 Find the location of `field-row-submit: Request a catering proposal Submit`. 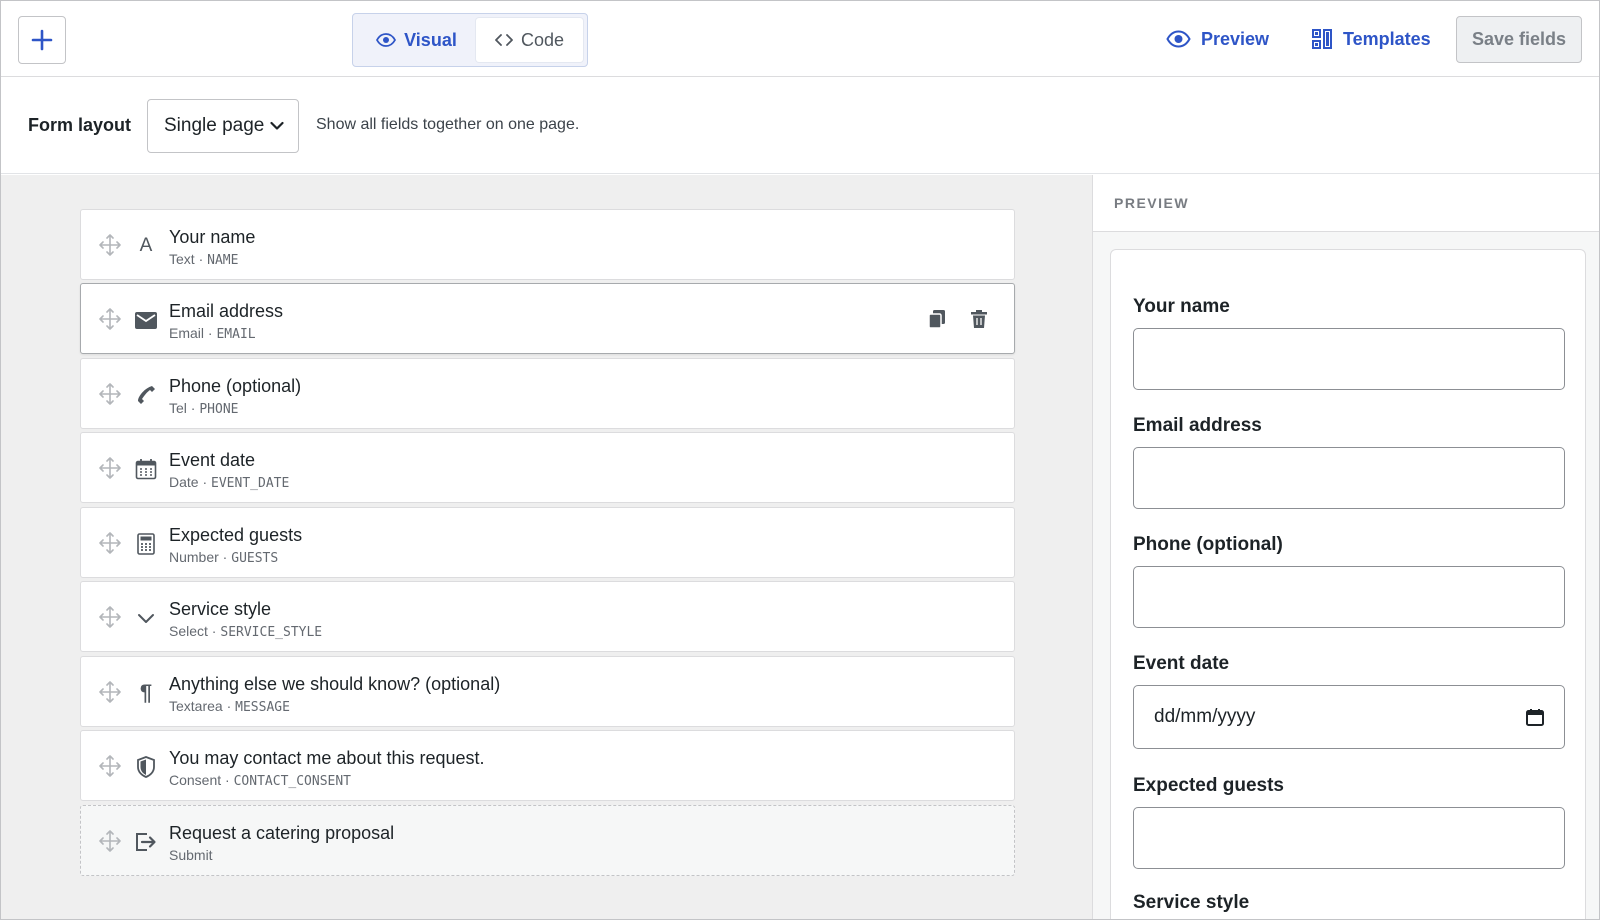

field-row-submit: Request a catering proposal Submit is located at coordinates (547, 840).